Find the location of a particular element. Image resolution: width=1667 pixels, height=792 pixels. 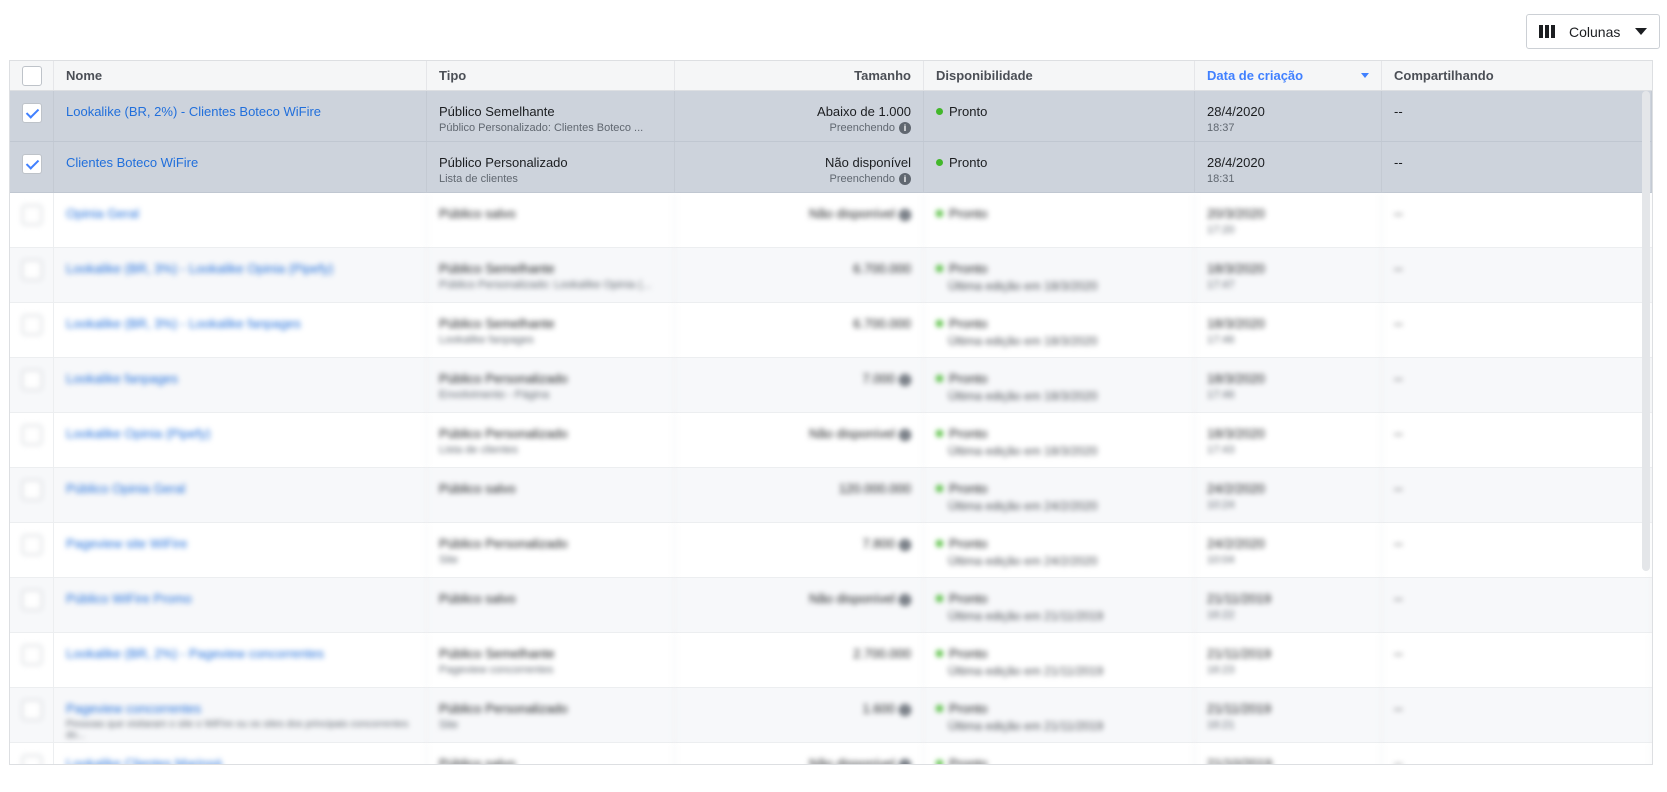

audience-name-link: Pageview site WiFire is located at coordinates (240, 543).